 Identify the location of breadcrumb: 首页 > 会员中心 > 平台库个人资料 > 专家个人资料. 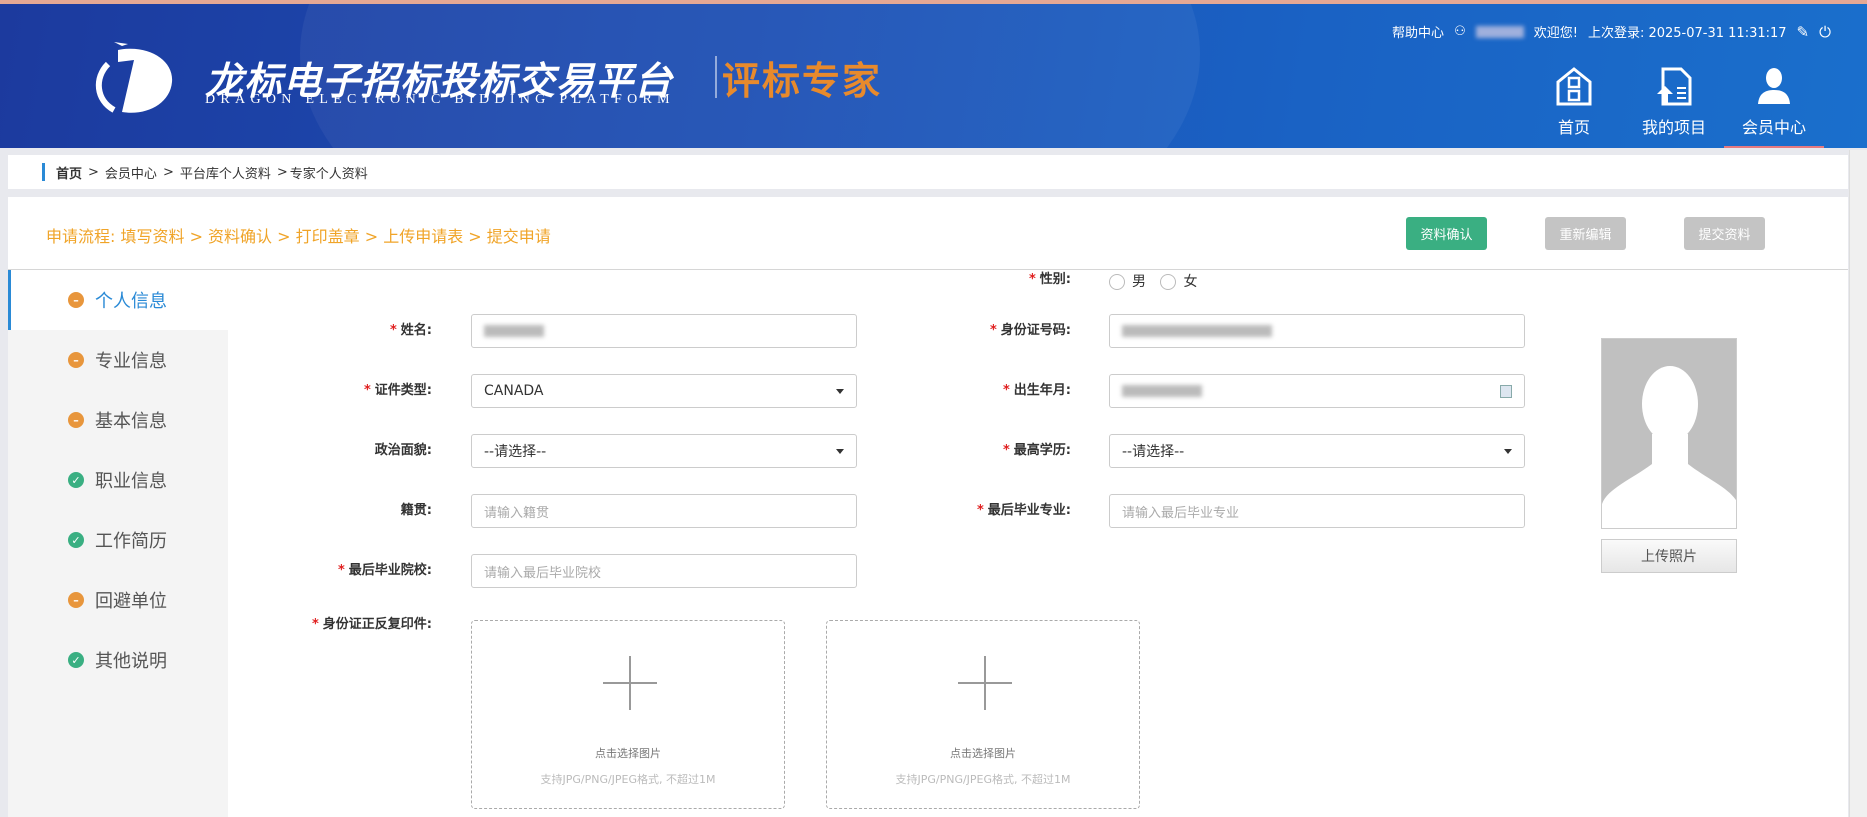
(928, 172).